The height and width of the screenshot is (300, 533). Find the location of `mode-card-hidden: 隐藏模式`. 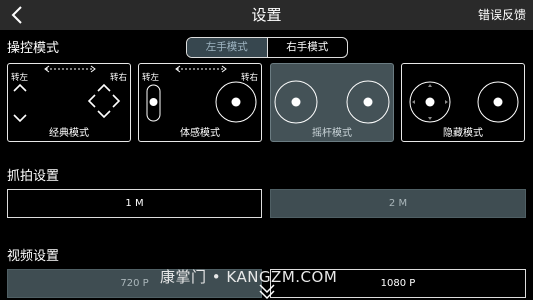

mode-card-hidden: 隐藏模式 is located at coordinates (463, 102).